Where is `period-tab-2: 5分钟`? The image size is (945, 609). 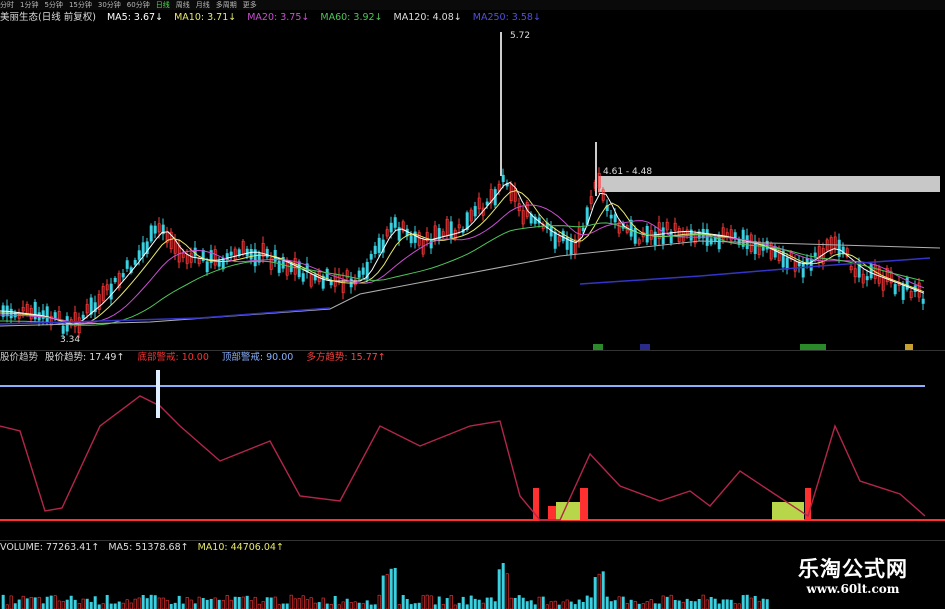
period-tab-2: 5分钟 is located at coordinates (53, 5).